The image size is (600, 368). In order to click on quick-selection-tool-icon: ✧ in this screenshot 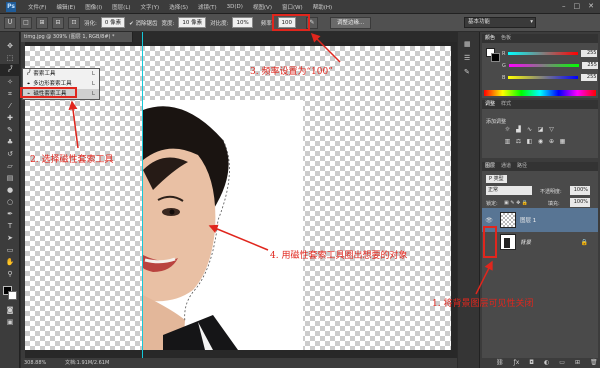, I will do `click(10, 82)`.